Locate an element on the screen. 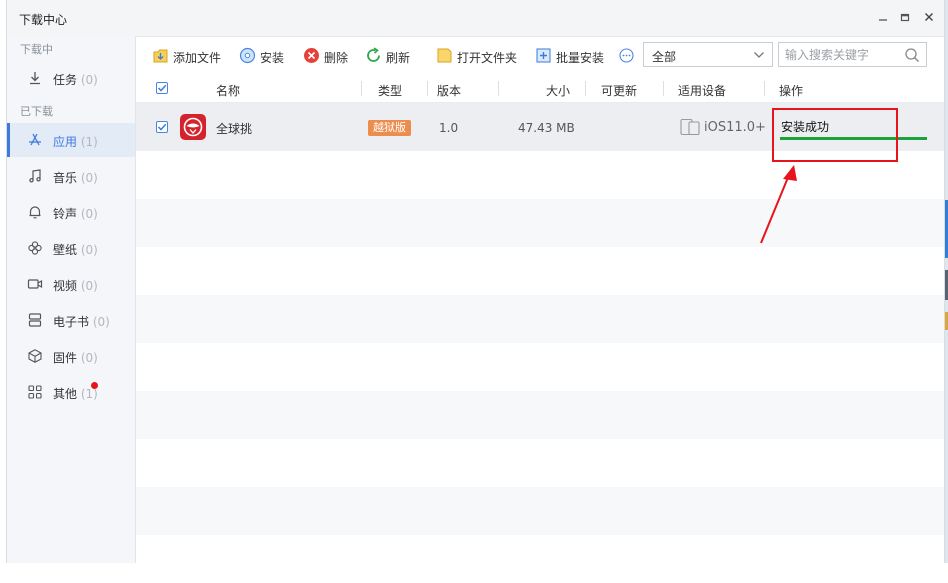 The height and width of the screenshot is (583, 948). filter-select: 全部 is located at coordinates (708, 54).